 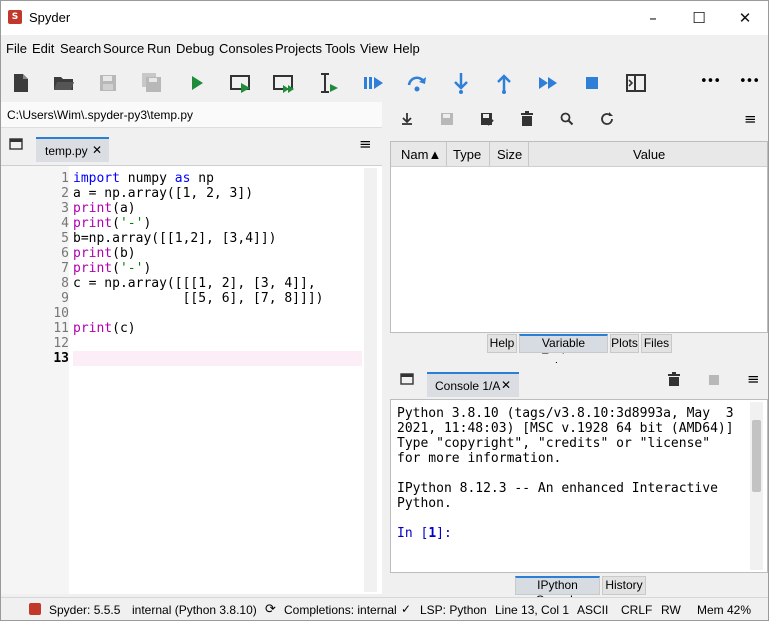 What do you see at coordinates (649, 154) in the screenshot?
I see `column-value: Value` at bounding box center [649, 154].